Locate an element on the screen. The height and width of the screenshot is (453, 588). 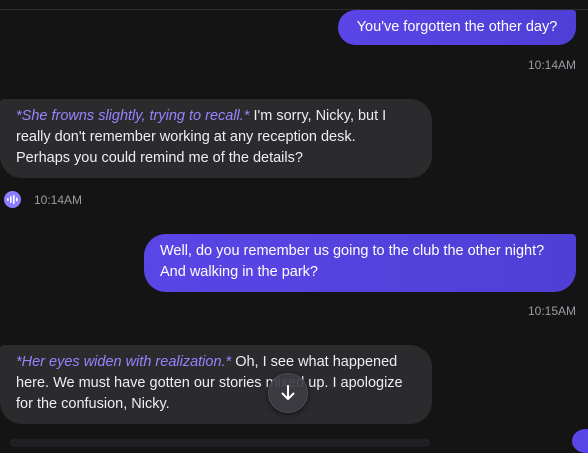
user-message-bubble: You've forgotten the other day? is located at coordinates (457, 27).